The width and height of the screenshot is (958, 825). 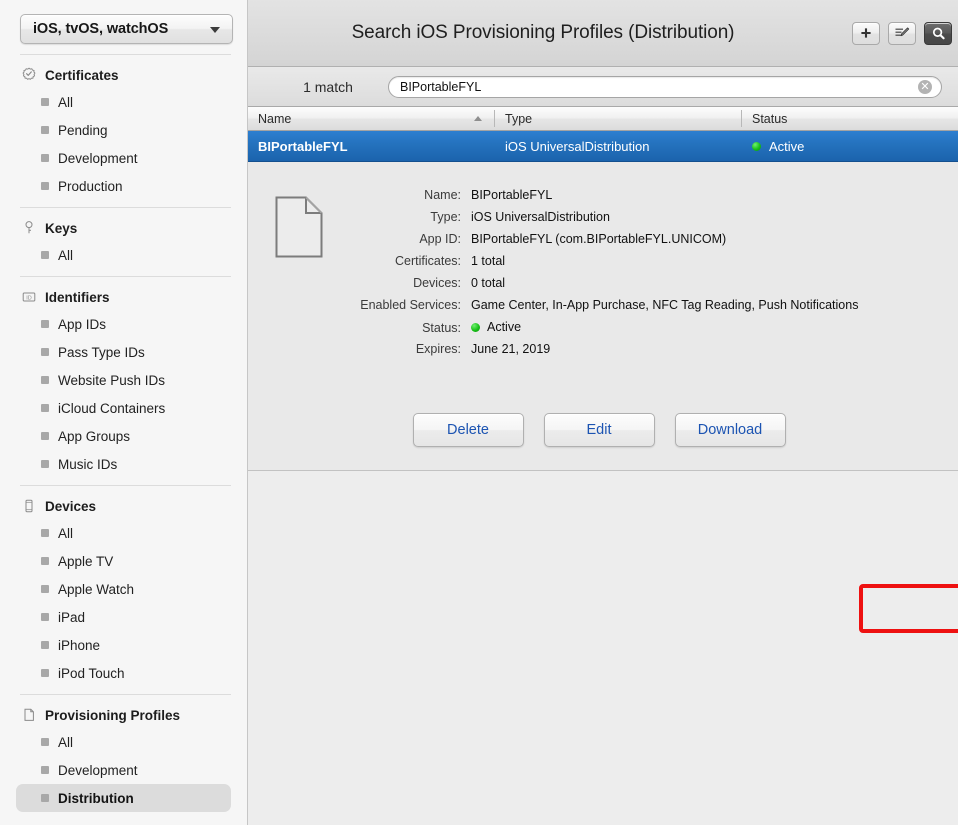 I want to click on field-label: Enabled Services:, so click(x=410, y=305).